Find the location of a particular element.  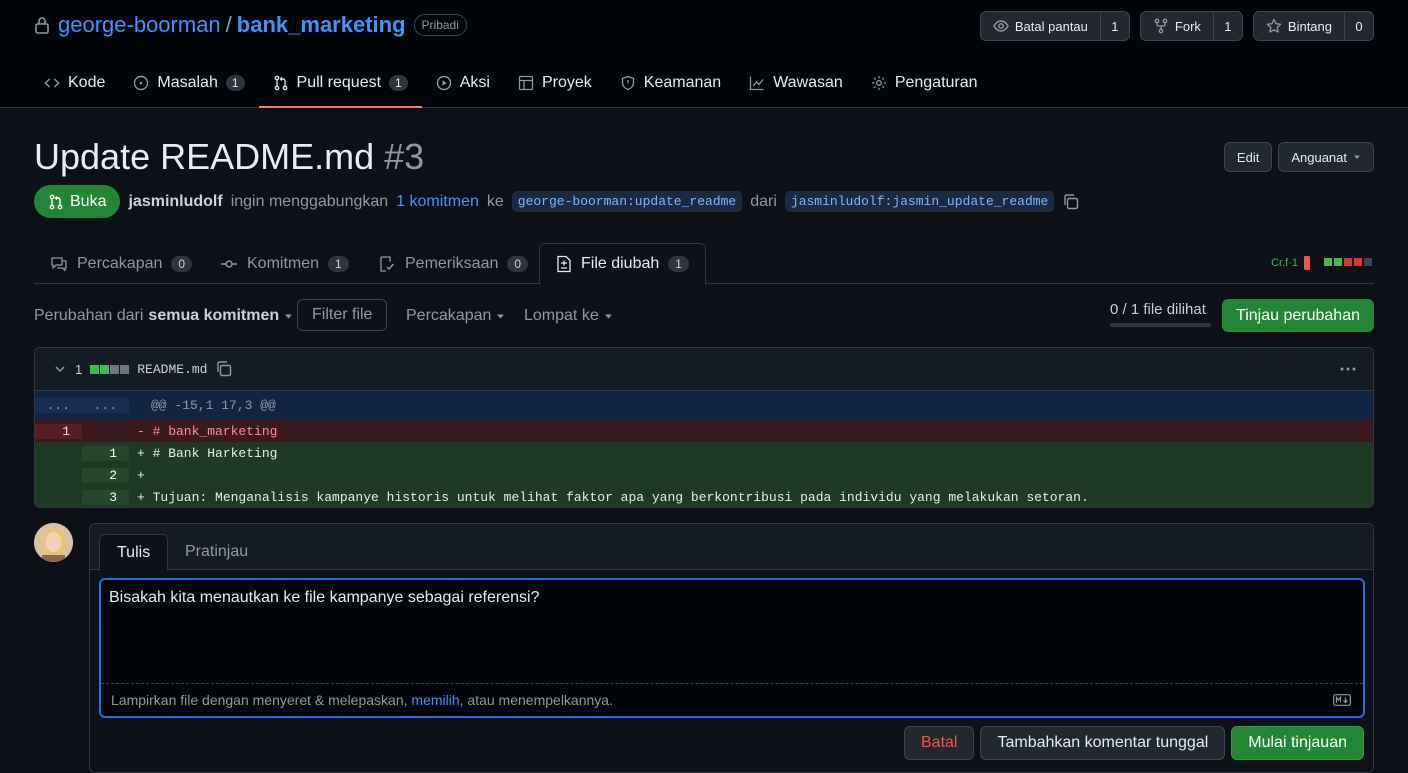

pulls-count: 1 is located at coordinates (398, 83).